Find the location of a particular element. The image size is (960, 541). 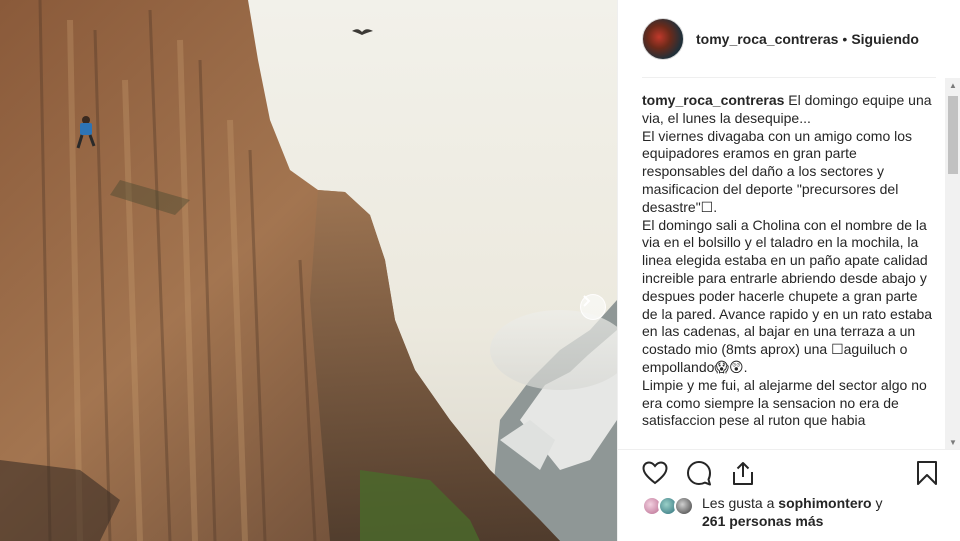

comment-icon is located at coordinates (699, 473).